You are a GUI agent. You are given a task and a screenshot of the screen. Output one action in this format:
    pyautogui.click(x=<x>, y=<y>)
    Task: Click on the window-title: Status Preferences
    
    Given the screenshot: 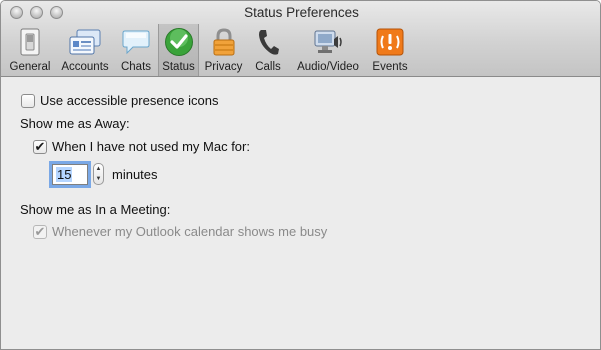 What is the action you would take?
    pyautogui.click(x=301, y=12)
    